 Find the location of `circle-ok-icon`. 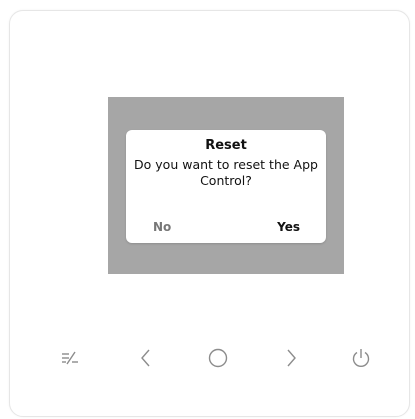

circle-ok-icon is located at coordinates (218, 358).